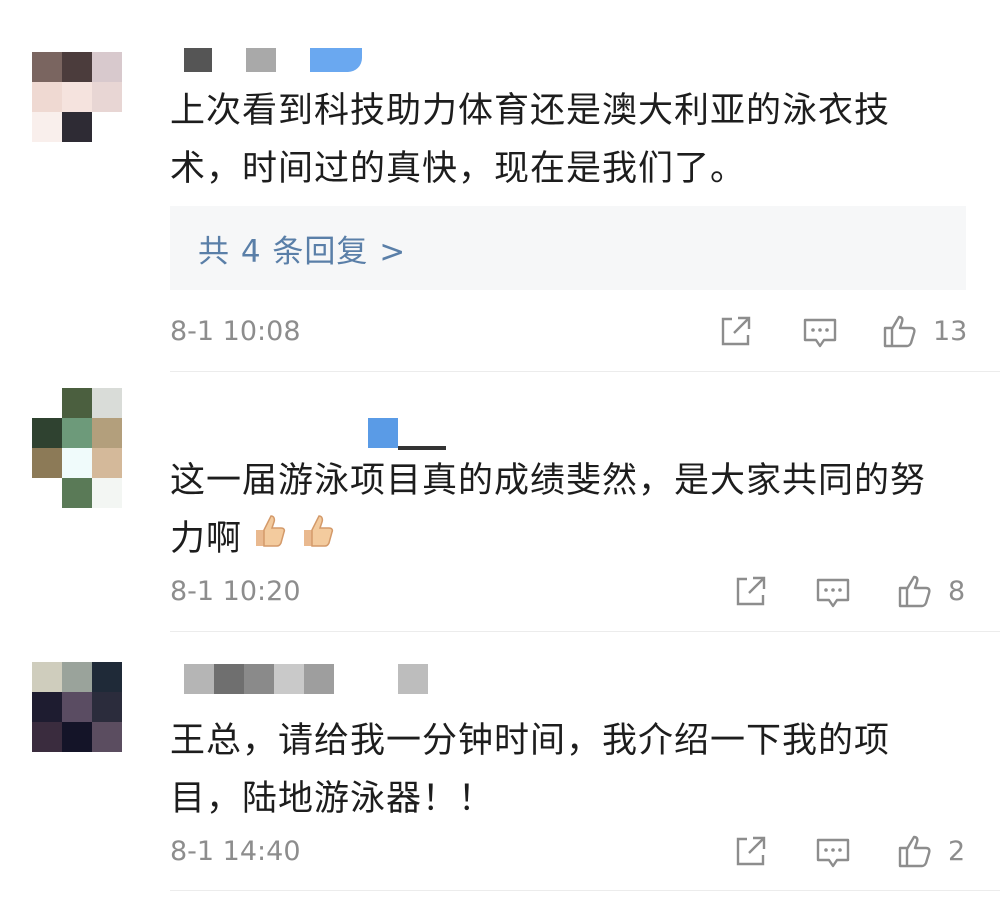  Describe the element at coordinates (235, 851) in the screenshot. I see `timestamp: 8-1 14:40` at that location.